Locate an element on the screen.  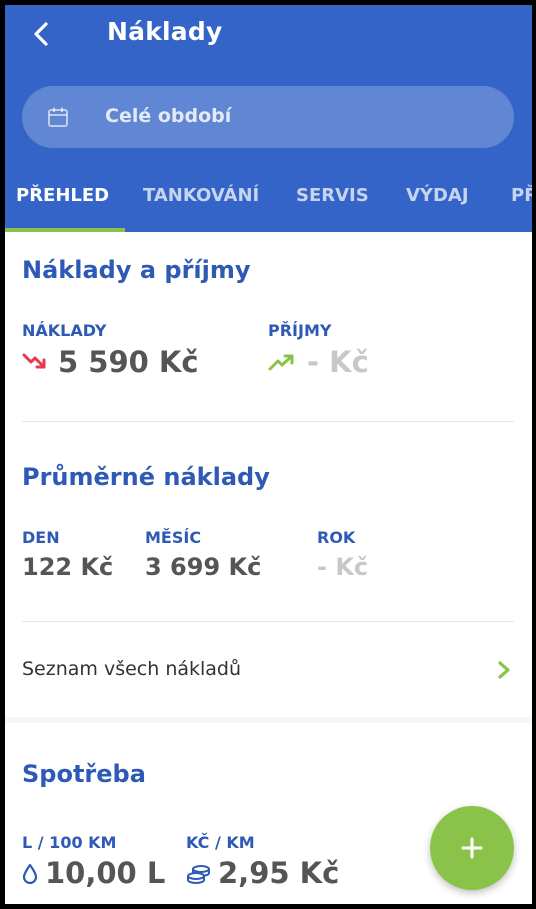
per100-label: L / 100 KM is located at coordinates (69, 842).